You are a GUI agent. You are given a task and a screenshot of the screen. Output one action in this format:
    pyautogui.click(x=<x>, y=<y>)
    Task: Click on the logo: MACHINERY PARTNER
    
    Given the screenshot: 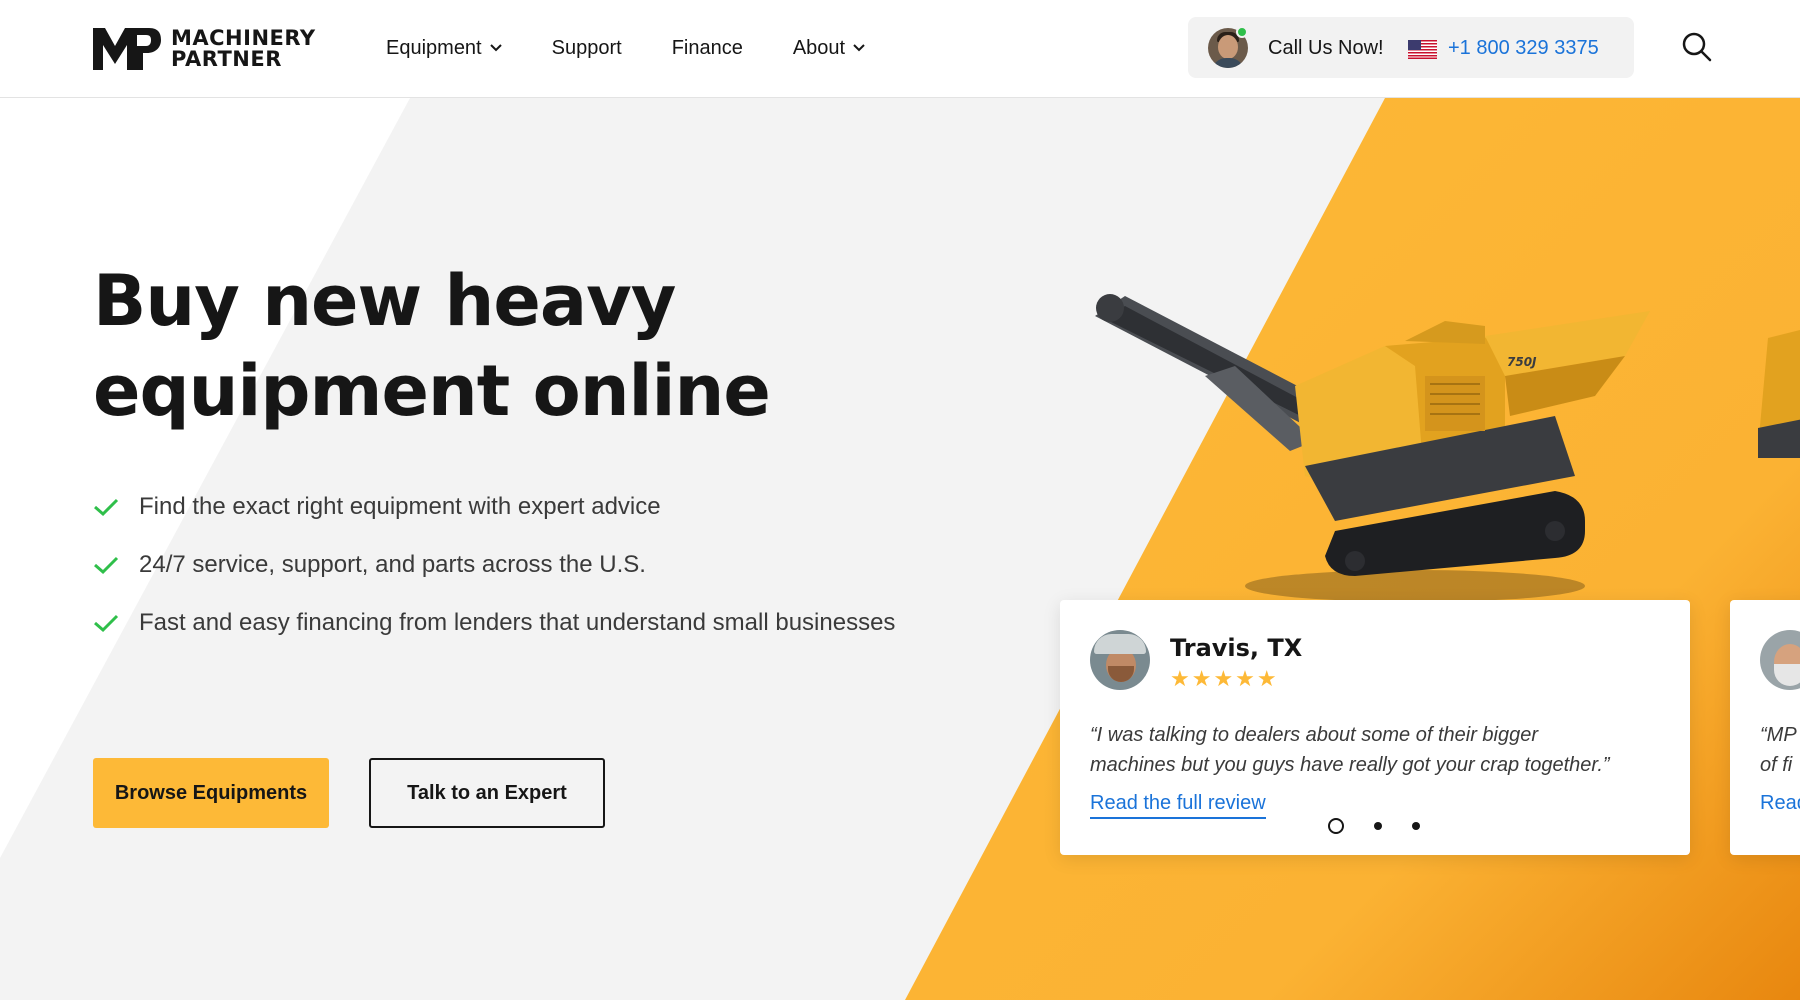 What is the action you would take?
    pyautogui.click(x=204, y=49)
    